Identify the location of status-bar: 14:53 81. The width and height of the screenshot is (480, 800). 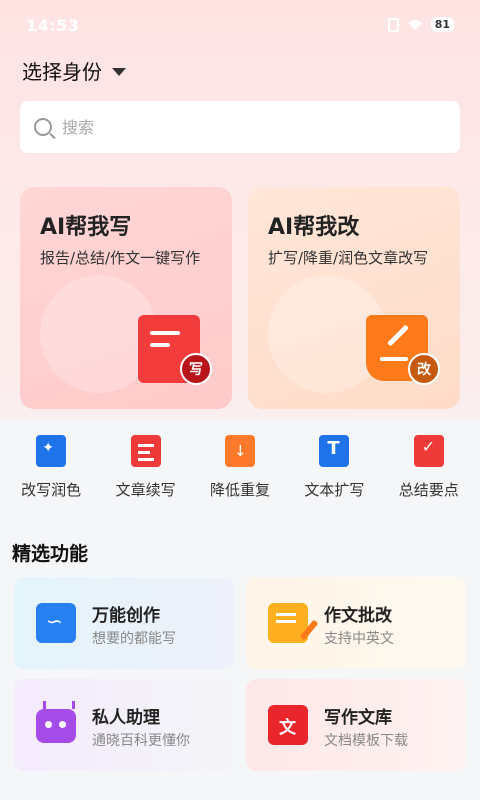
(240, 27).